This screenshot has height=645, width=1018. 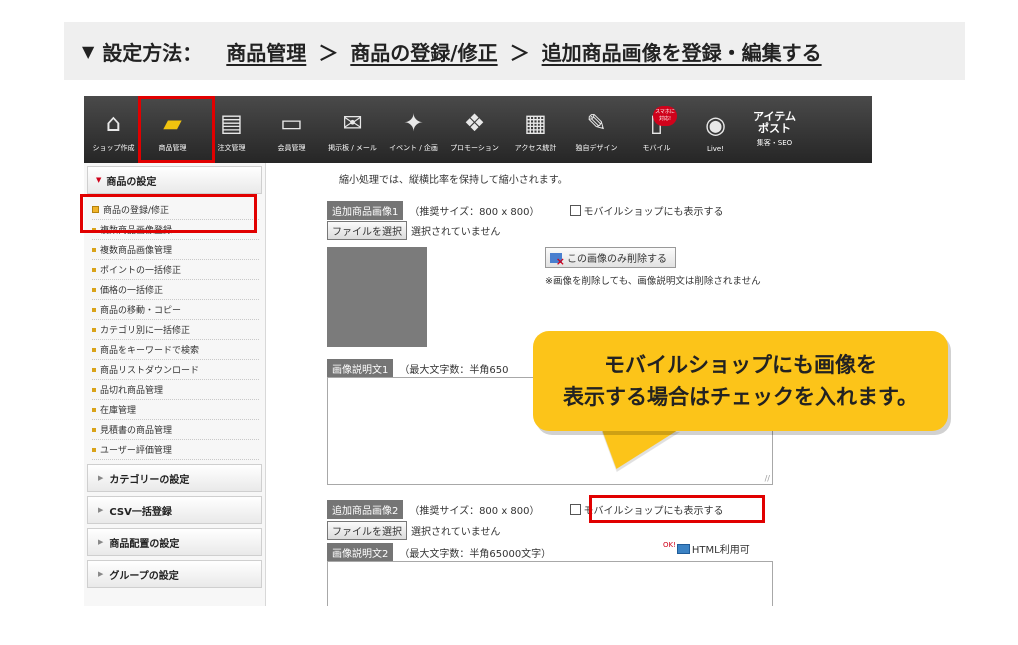 I want to click on instruction-bar: ▼ 設定方法： 商品管理 ＞ 商品の登録/修正 ＞ 追加商品画像を登録・編集する, so click(x=514, y=51).